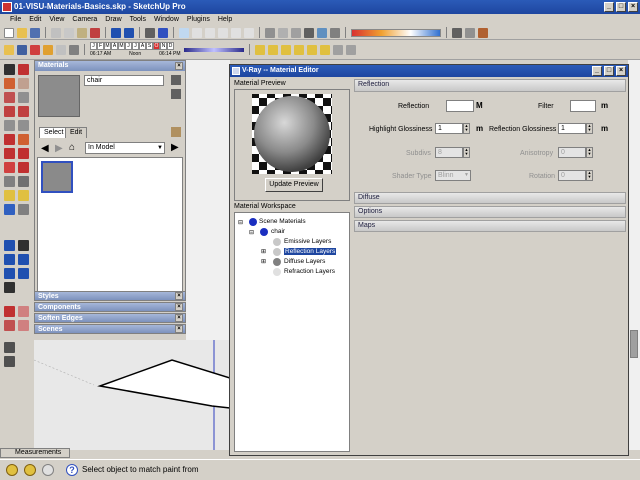  I want to click on filter-map-button: m, so click(604, 105).